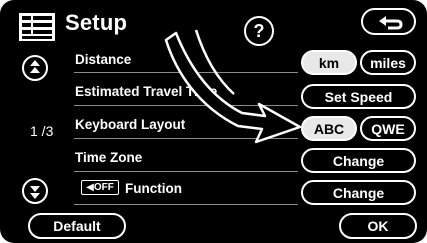 The height and width of the screenshot is (243, 427). Describe the element at coordinates (37, 27) in the screenshot. I see `menu-list-icon` at that location.